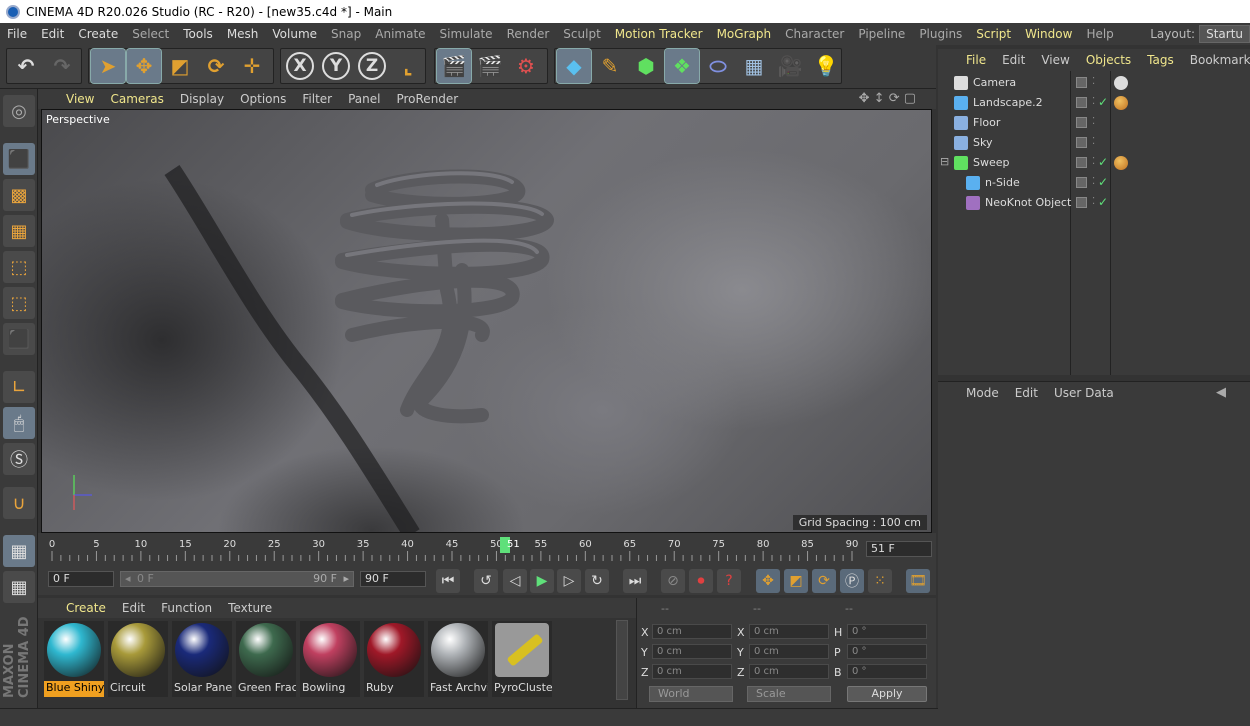  What do you see at coordinates (887, 694) in the screenshot?
I see `apply-button: Apply` at bounding box center [887, 694].